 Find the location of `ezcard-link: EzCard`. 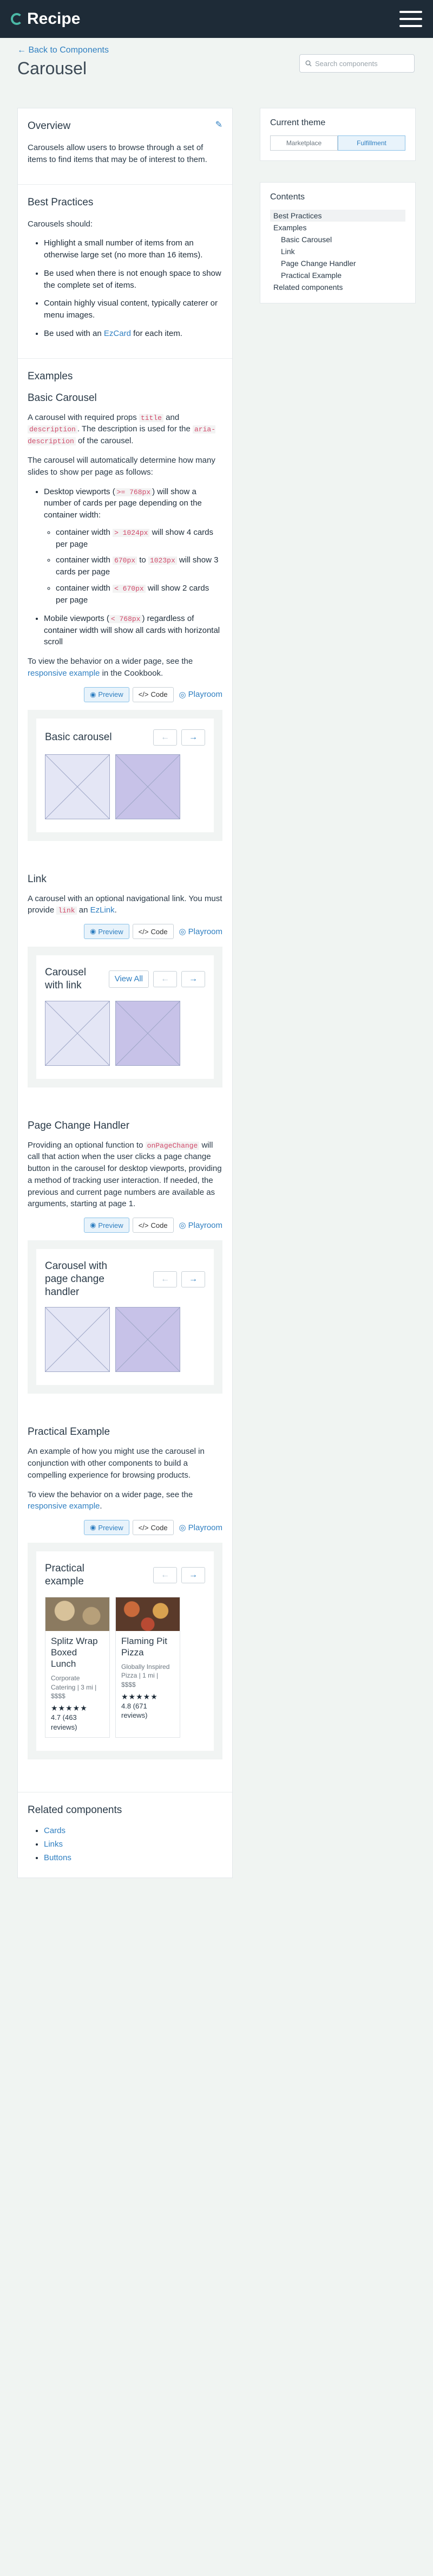

ezcard-link: EzCard is located at coordinates (117, 333).